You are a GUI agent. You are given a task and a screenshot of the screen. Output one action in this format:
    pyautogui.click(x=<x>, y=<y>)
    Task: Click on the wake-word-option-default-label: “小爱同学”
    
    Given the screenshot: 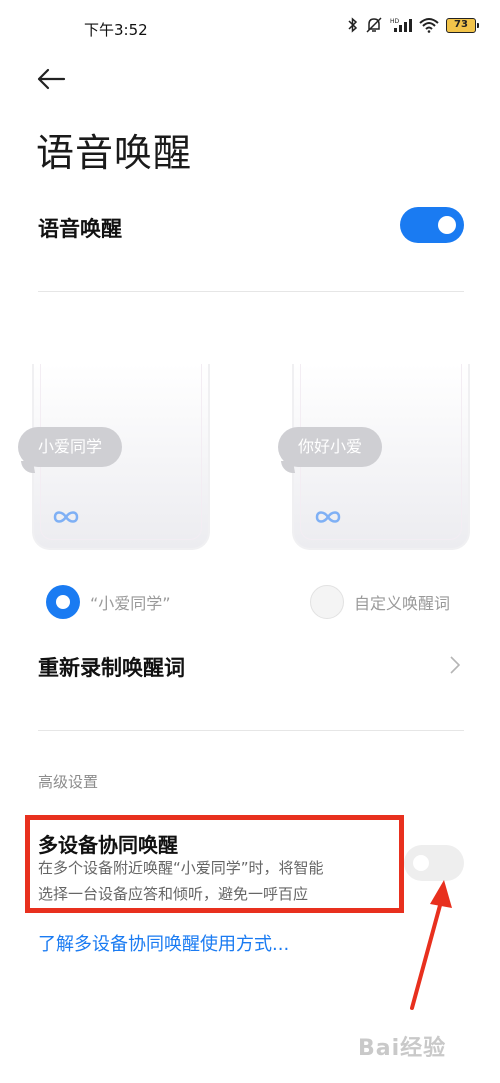 What is the action you would take?
    pyautogui.click(x=130, y=603)
    